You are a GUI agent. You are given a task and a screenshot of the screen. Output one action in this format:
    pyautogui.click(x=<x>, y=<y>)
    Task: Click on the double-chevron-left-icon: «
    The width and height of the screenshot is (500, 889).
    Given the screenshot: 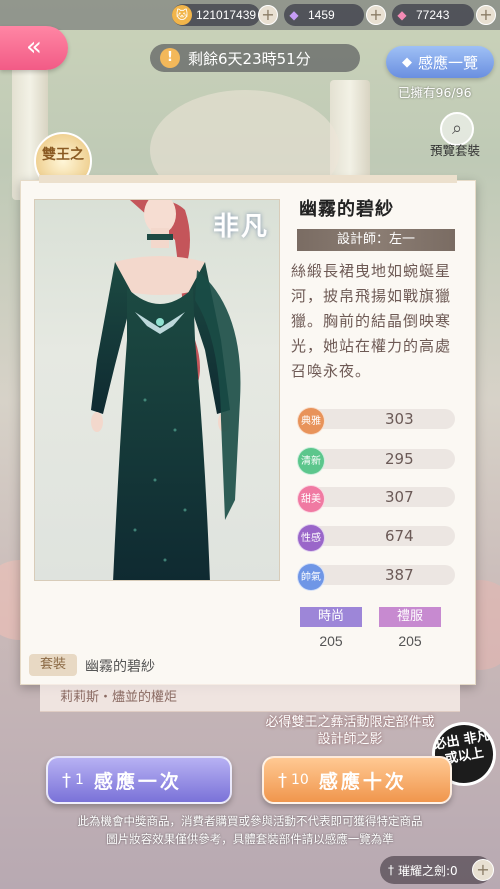 What is the action you would take?
    pyautogui.click(x=34, y=47)
    